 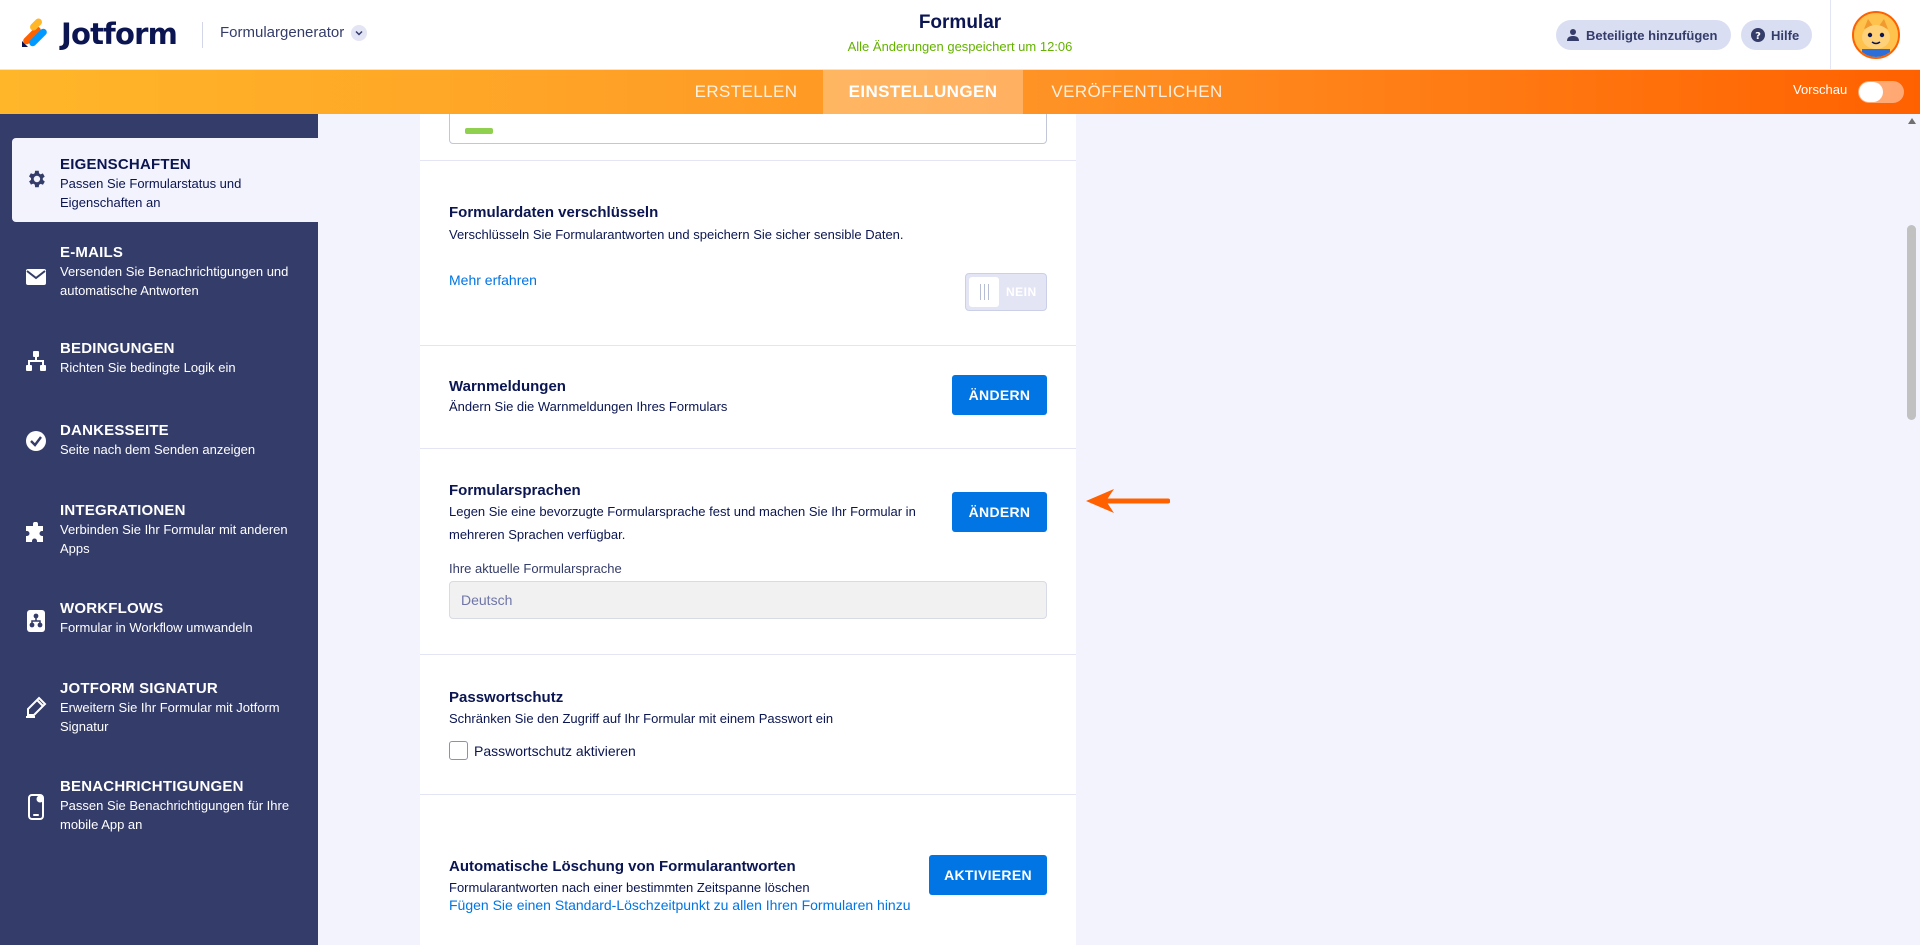 I want to click on gear-icon, so click(x=36, y=179).